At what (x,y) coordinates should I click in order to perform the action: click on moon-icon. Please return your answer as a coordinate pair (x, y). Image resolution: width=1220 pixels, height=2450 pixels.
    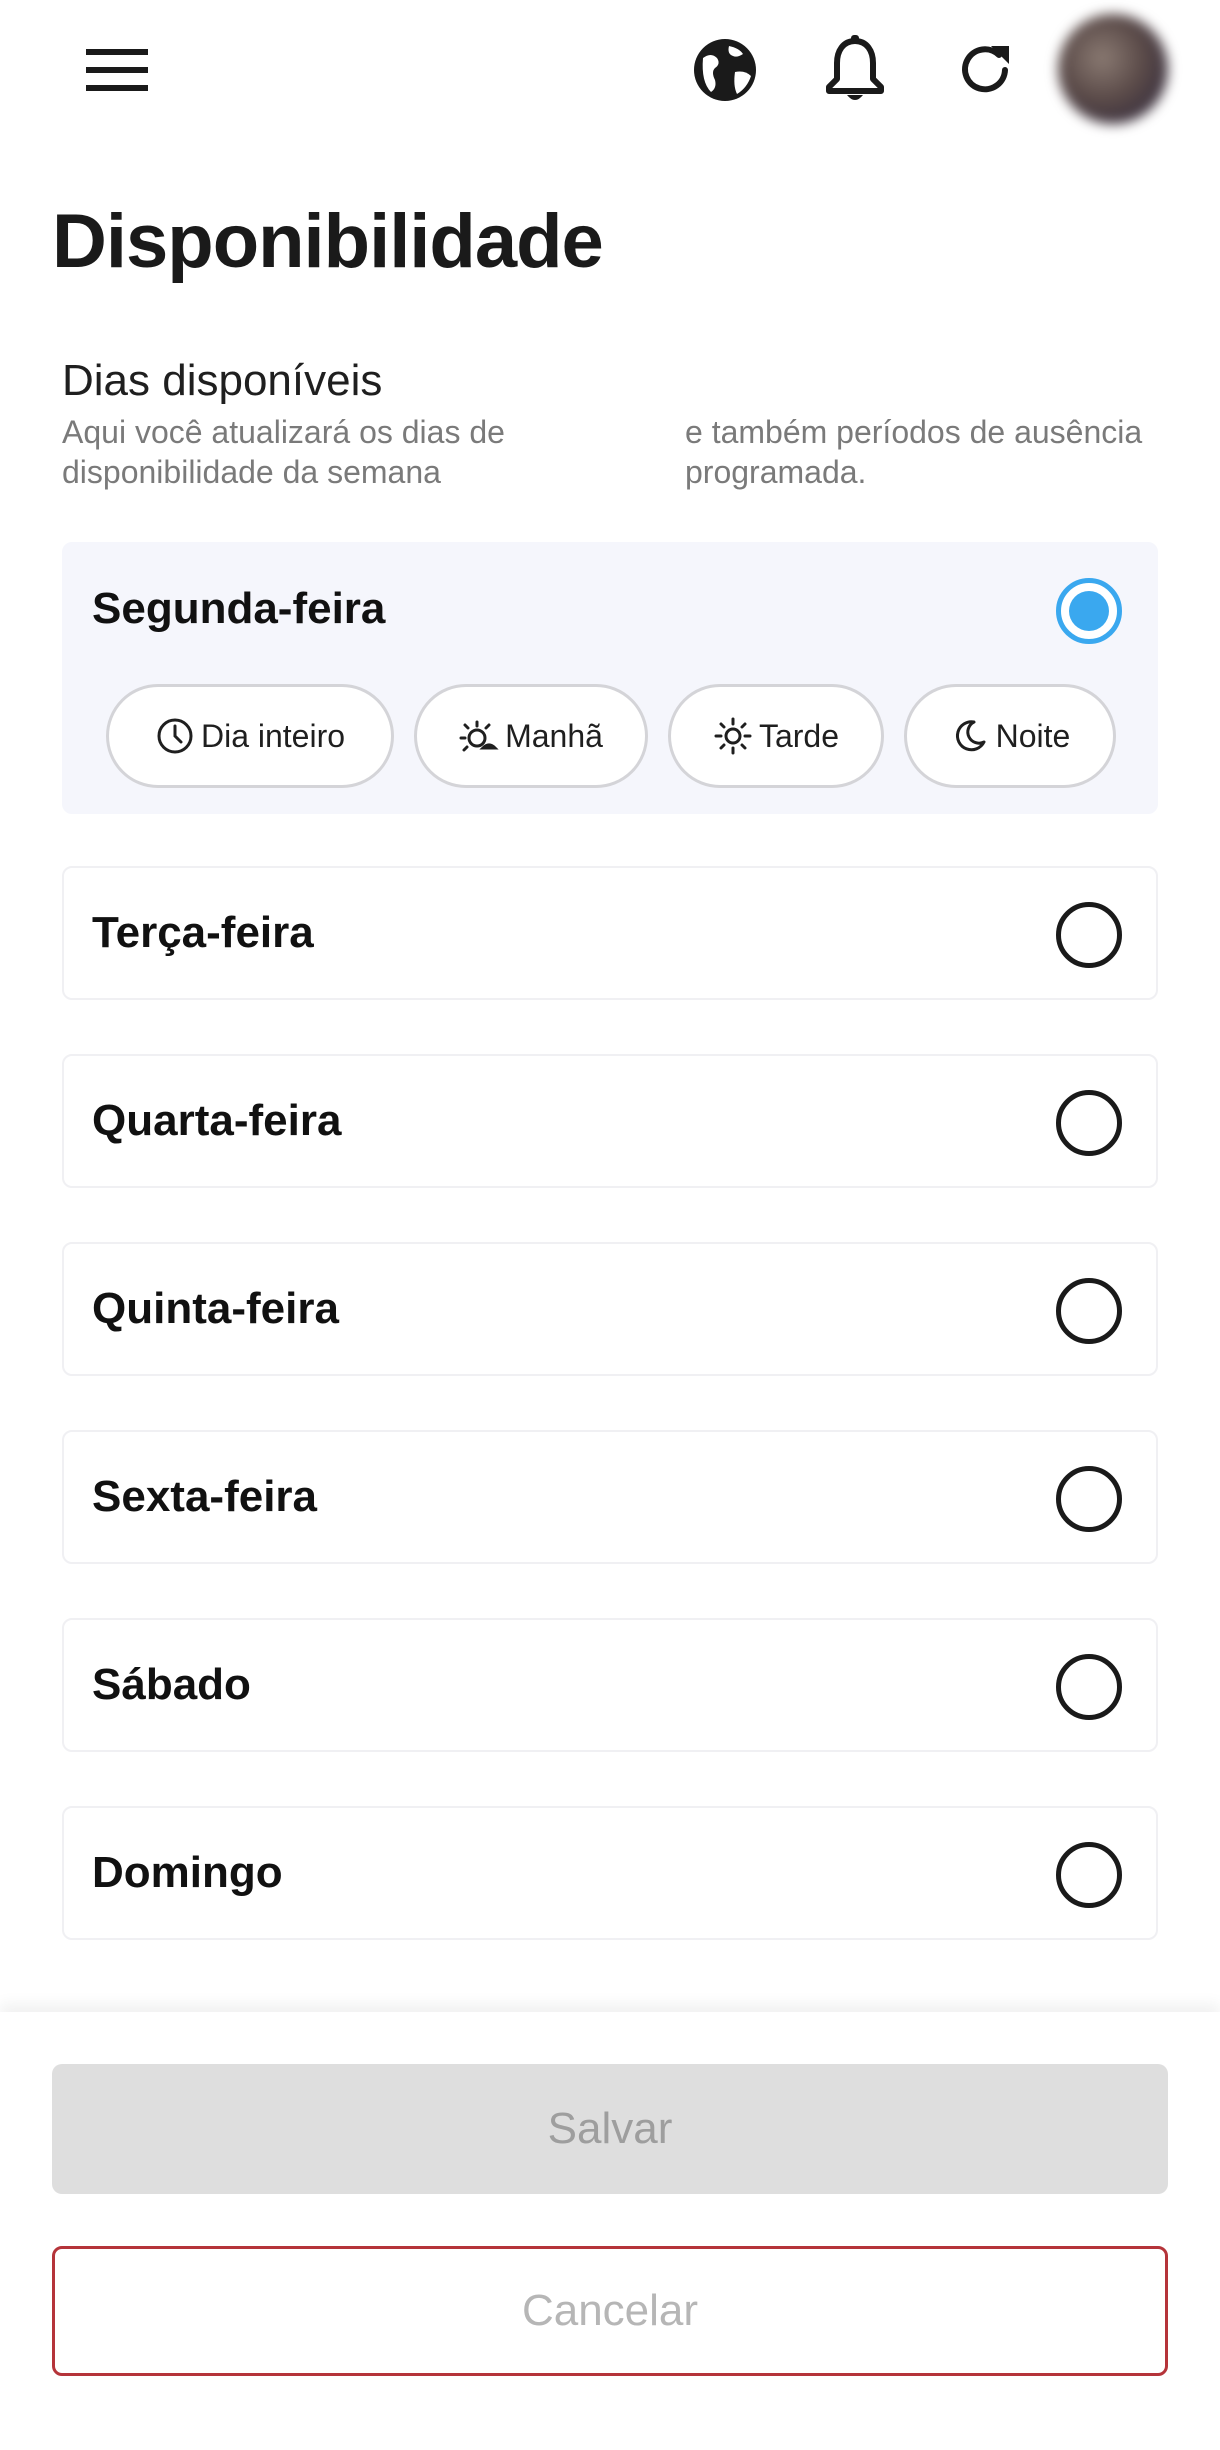
    Looking at the image, I should click on (970, 736).